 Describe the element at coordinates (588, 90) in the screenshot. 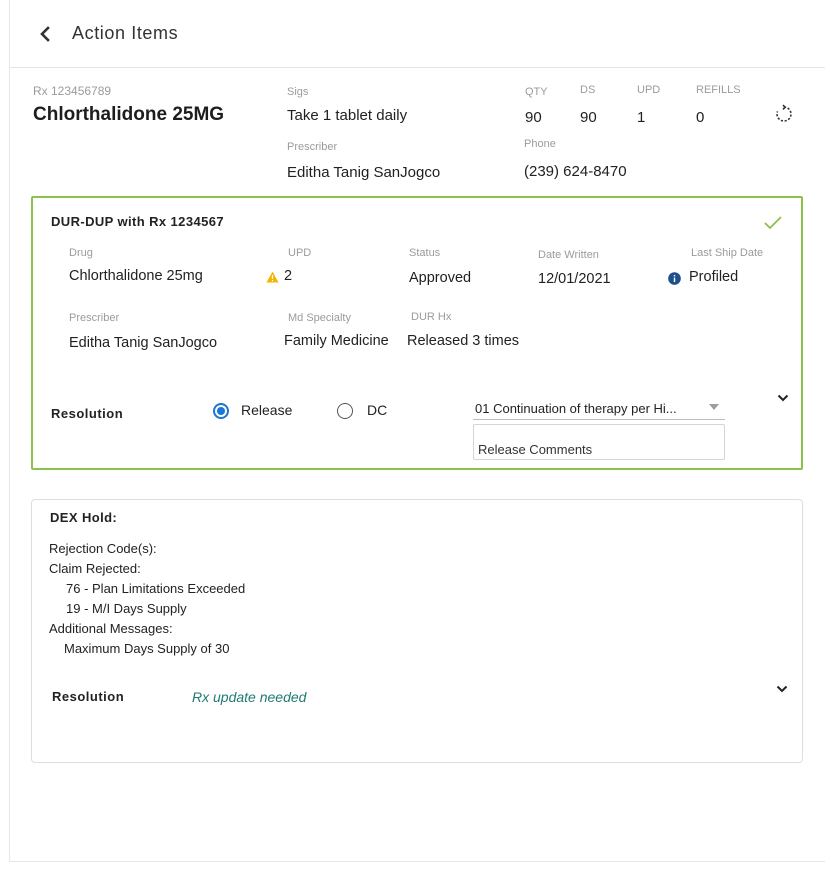

I see `ds-label: DS` at that location.